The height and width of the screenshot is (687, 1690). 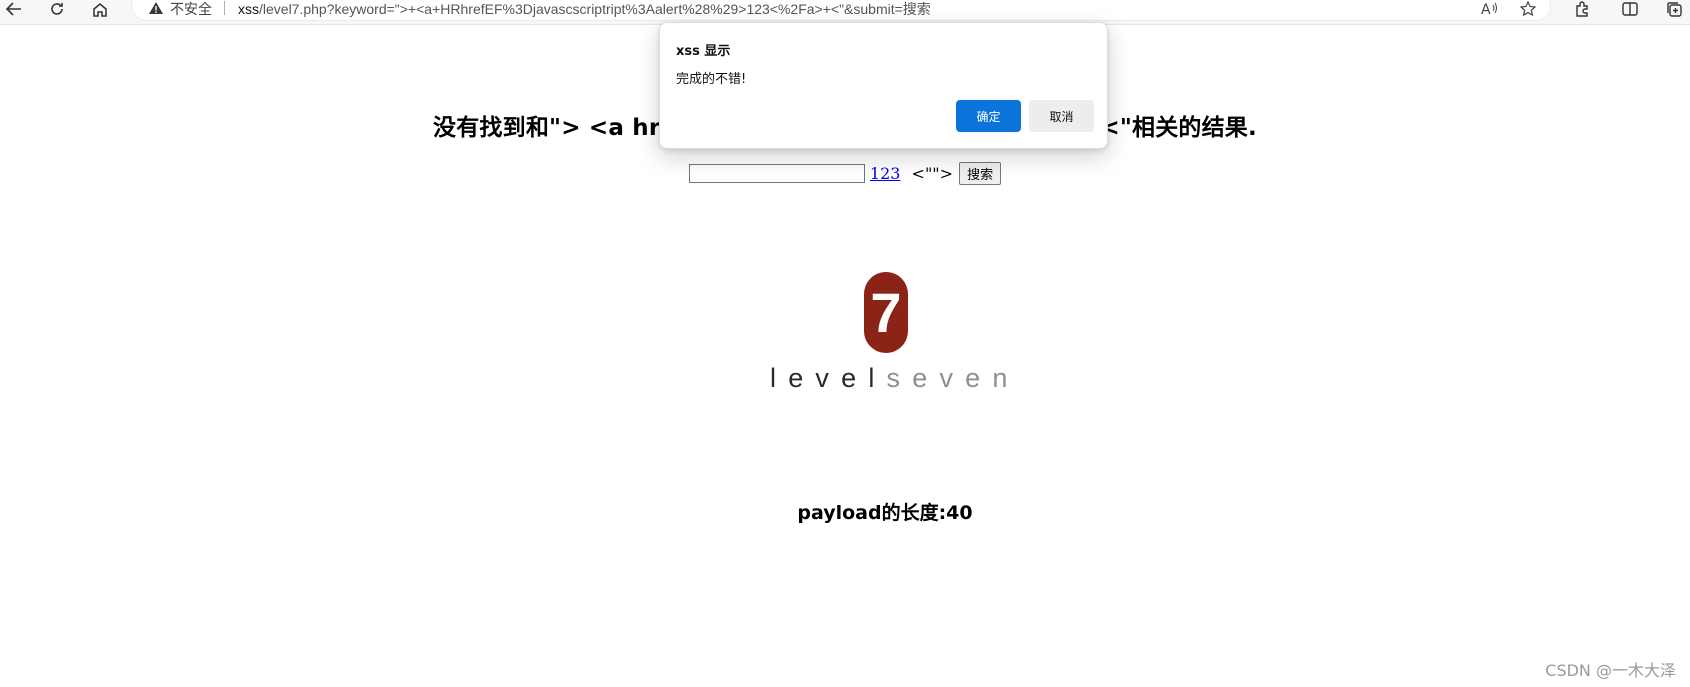 I want to click on security-label: 不安全, so click(x=191, y=9).